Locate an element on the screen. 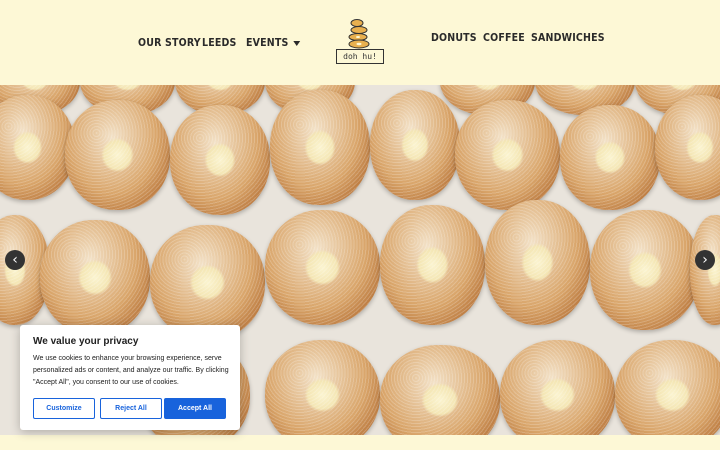 The height and width of the screenshot is (450, 720). logo-wordmark: doh hu! is located at coordinates (360, 56).